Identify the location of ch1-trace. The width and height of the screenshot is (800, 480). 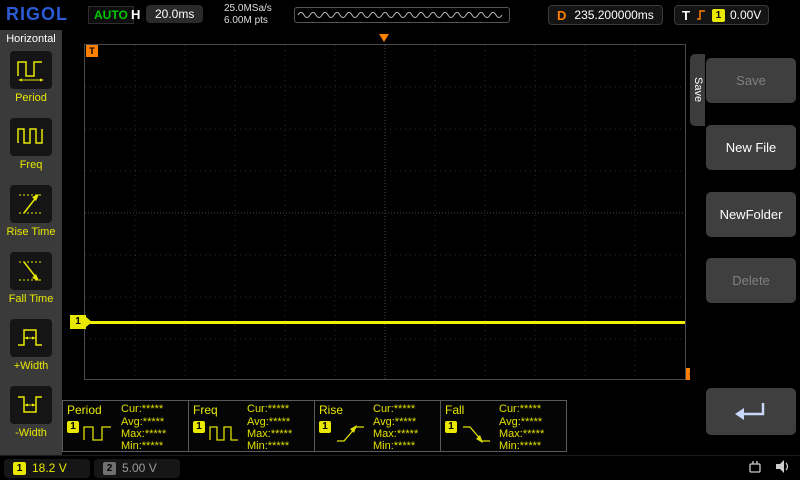
(385, 322).